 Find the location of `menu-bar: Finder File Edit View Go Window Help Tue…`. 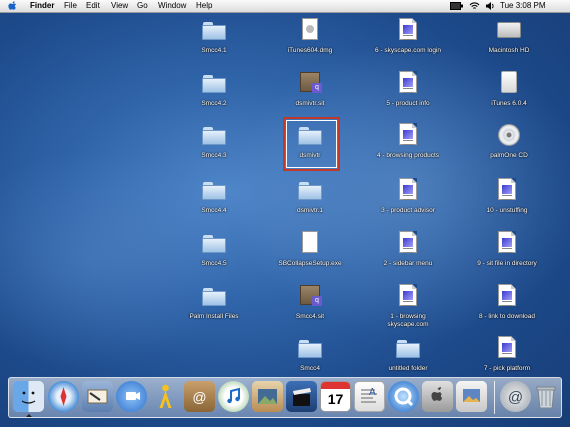

menu-bar: Finder File Edit View Go Window Help Tue… is located at coordinates (285, 6).